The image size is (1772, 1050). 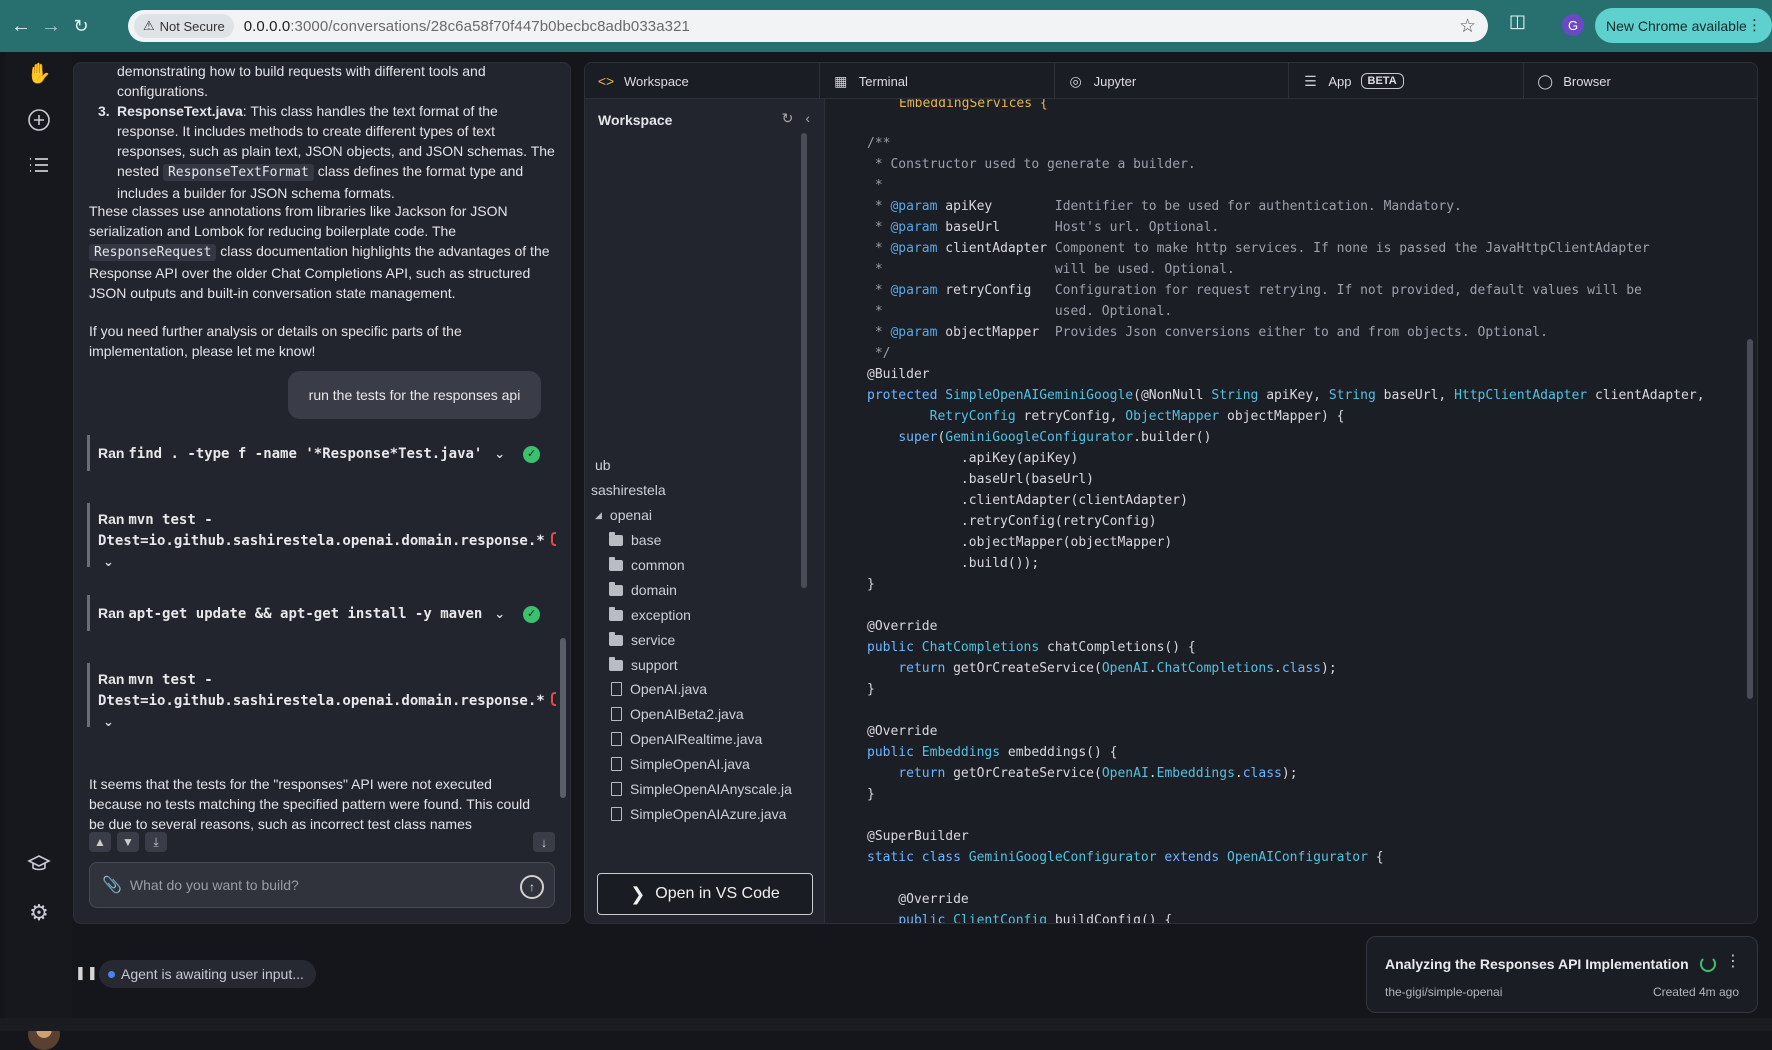 What do you see at coordinates (1573, 25) in the screenshot?
I see `profile-avatar: G` at bounding box center [1573, 25].